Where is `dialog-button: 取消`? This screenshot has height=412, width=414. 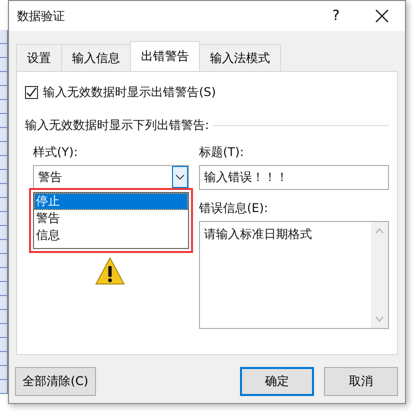
dialog-button: 取消 is located at coordinates (361, 381).